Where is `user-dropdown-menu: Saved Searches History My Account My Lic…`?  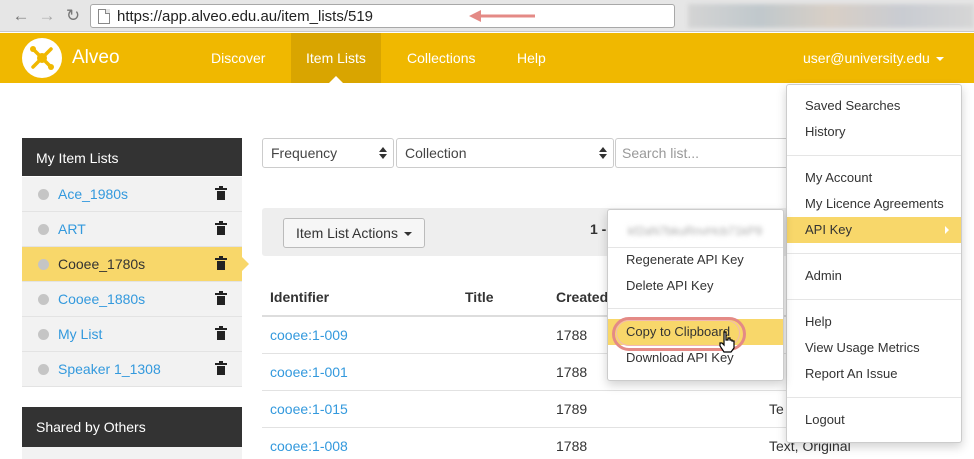
user-dropdown-menu: Saved Searches History My Account My Lic… is located at coordinates (874, 263).